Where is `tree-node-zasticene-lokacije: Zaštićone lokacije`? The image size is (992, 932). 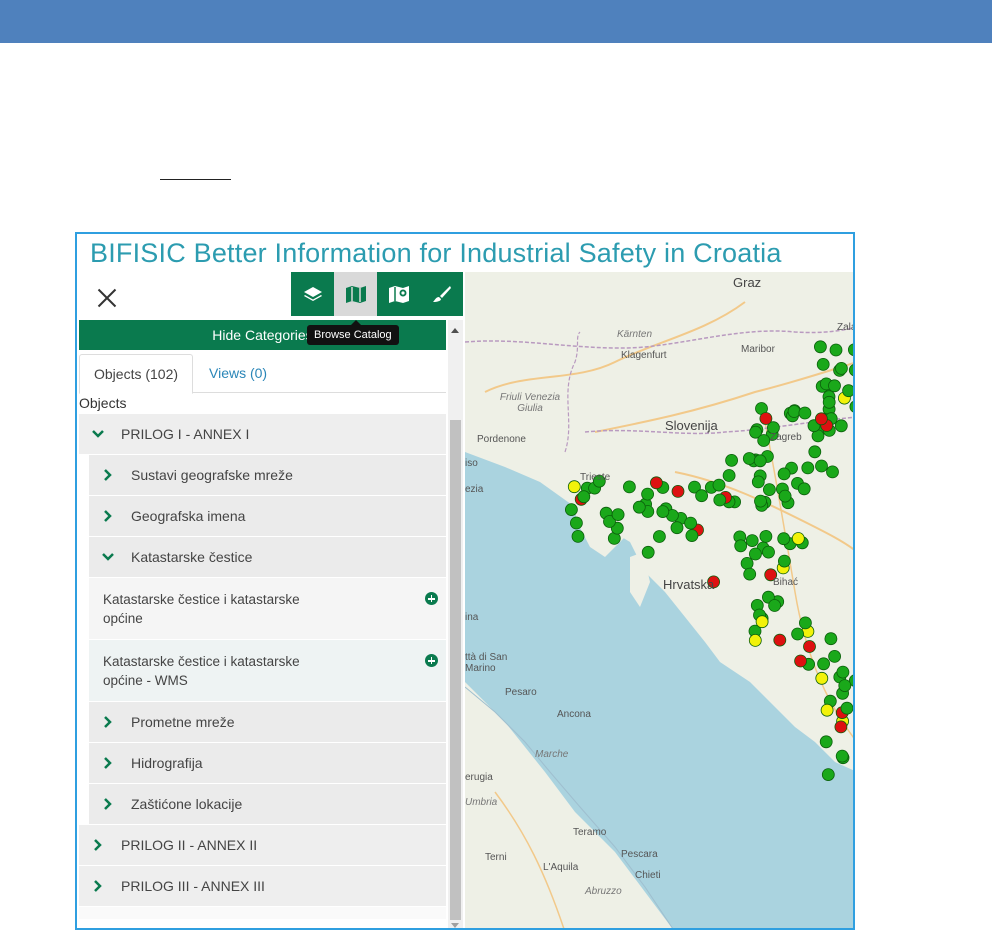
tree-node-zasticene-lokacije: Zaštićone lokacije is located at coordinates (267, 804).